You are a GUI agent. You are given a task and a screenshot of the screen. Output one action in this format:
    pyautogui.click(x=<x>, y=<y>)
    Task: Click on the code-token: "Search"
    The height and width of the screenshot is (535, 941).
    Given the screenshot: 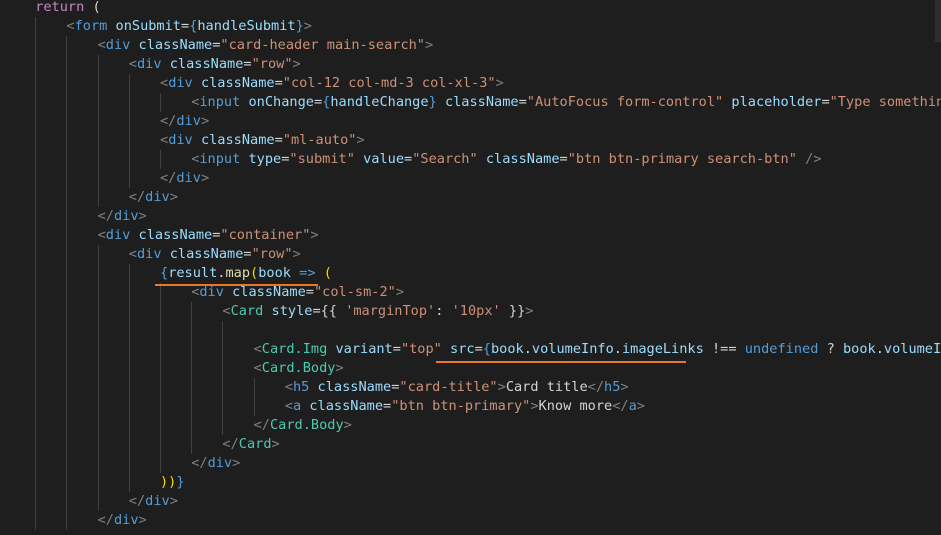 What is the action you would take?
    pyautogui.click(x=445, y=159)
    